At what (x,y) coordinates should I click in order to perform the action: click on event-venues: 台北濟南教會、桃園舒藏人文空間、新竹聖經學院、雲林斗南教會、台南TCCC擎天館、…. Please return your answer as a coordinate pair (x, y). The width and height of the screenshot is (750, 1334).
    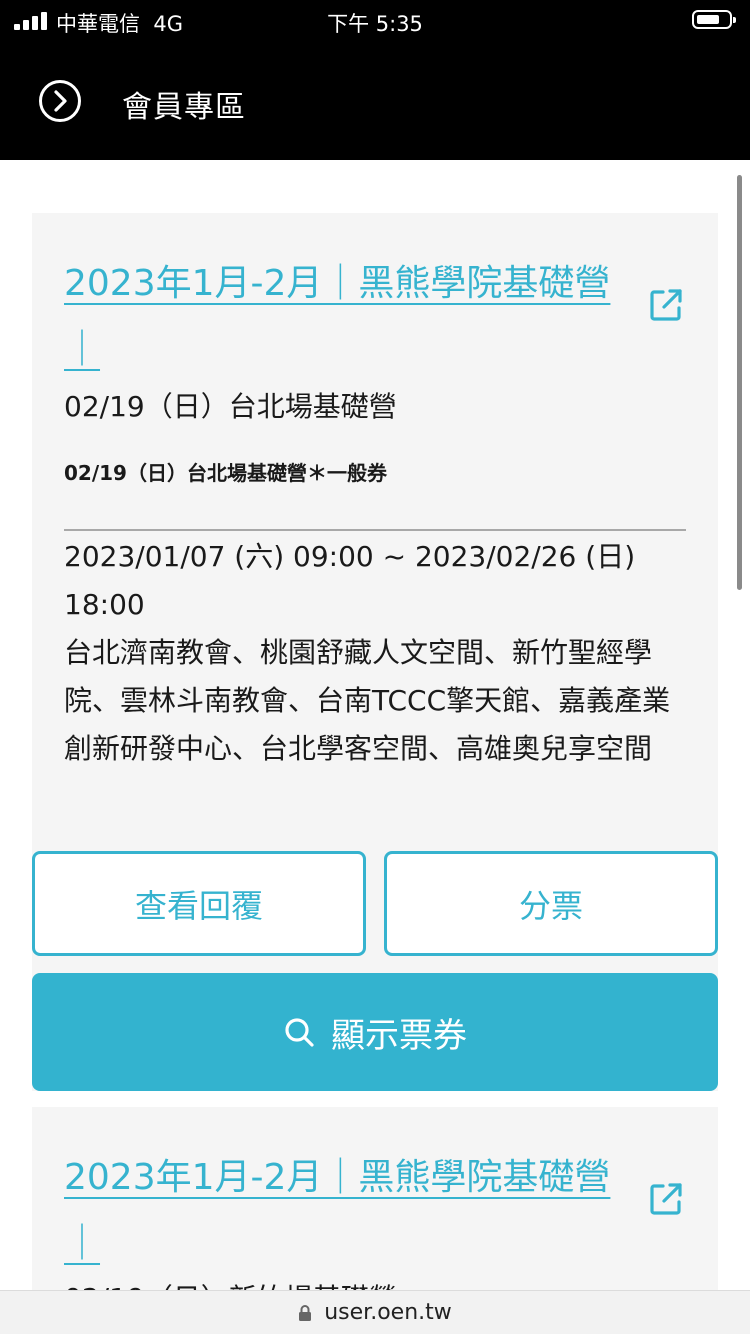
    Looking at the image, I should click on (367, 700).